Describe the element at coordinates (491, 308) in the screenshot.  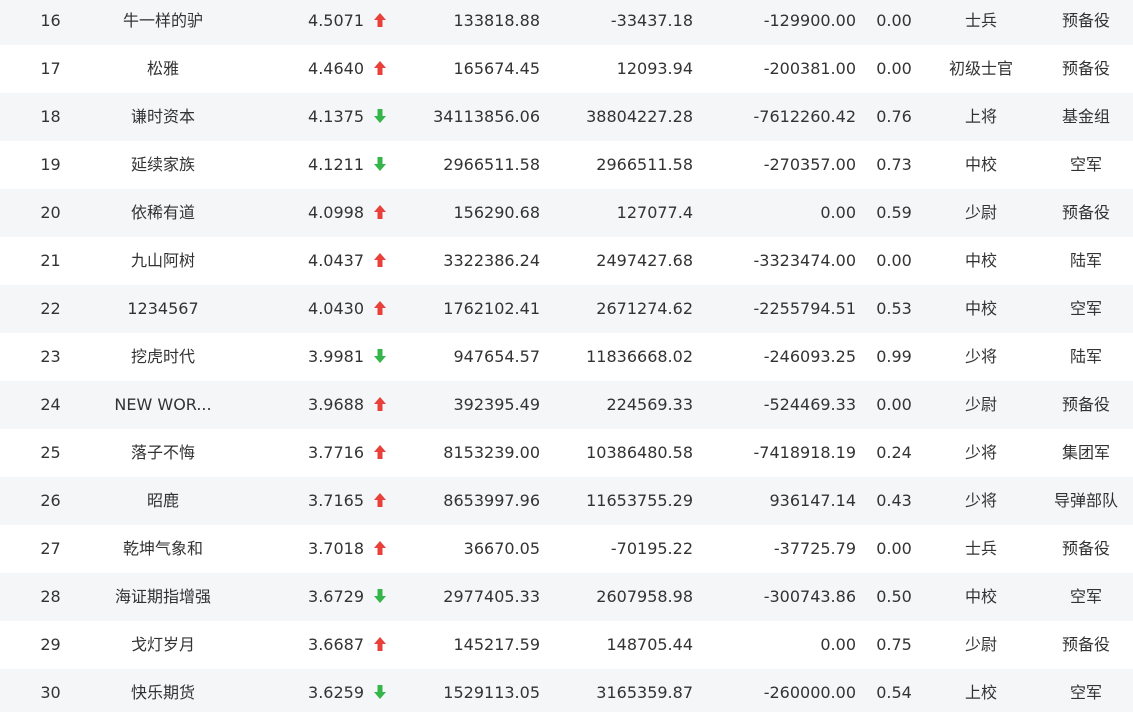
I see `value1-cell: 1762102.41` at that location.